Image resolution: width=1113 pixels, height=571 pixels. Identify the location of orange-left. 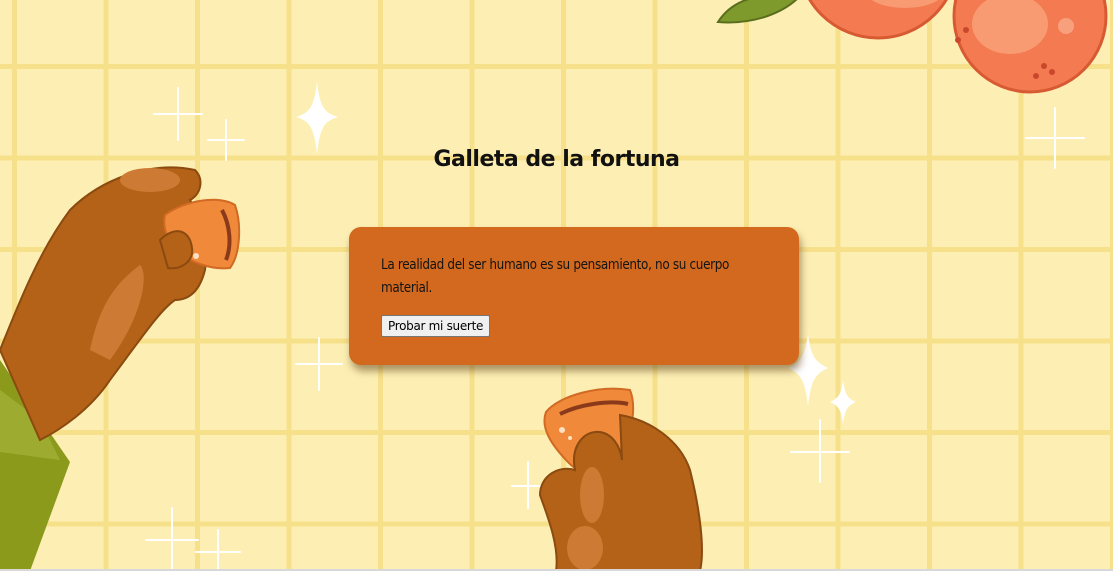
(878, 20).